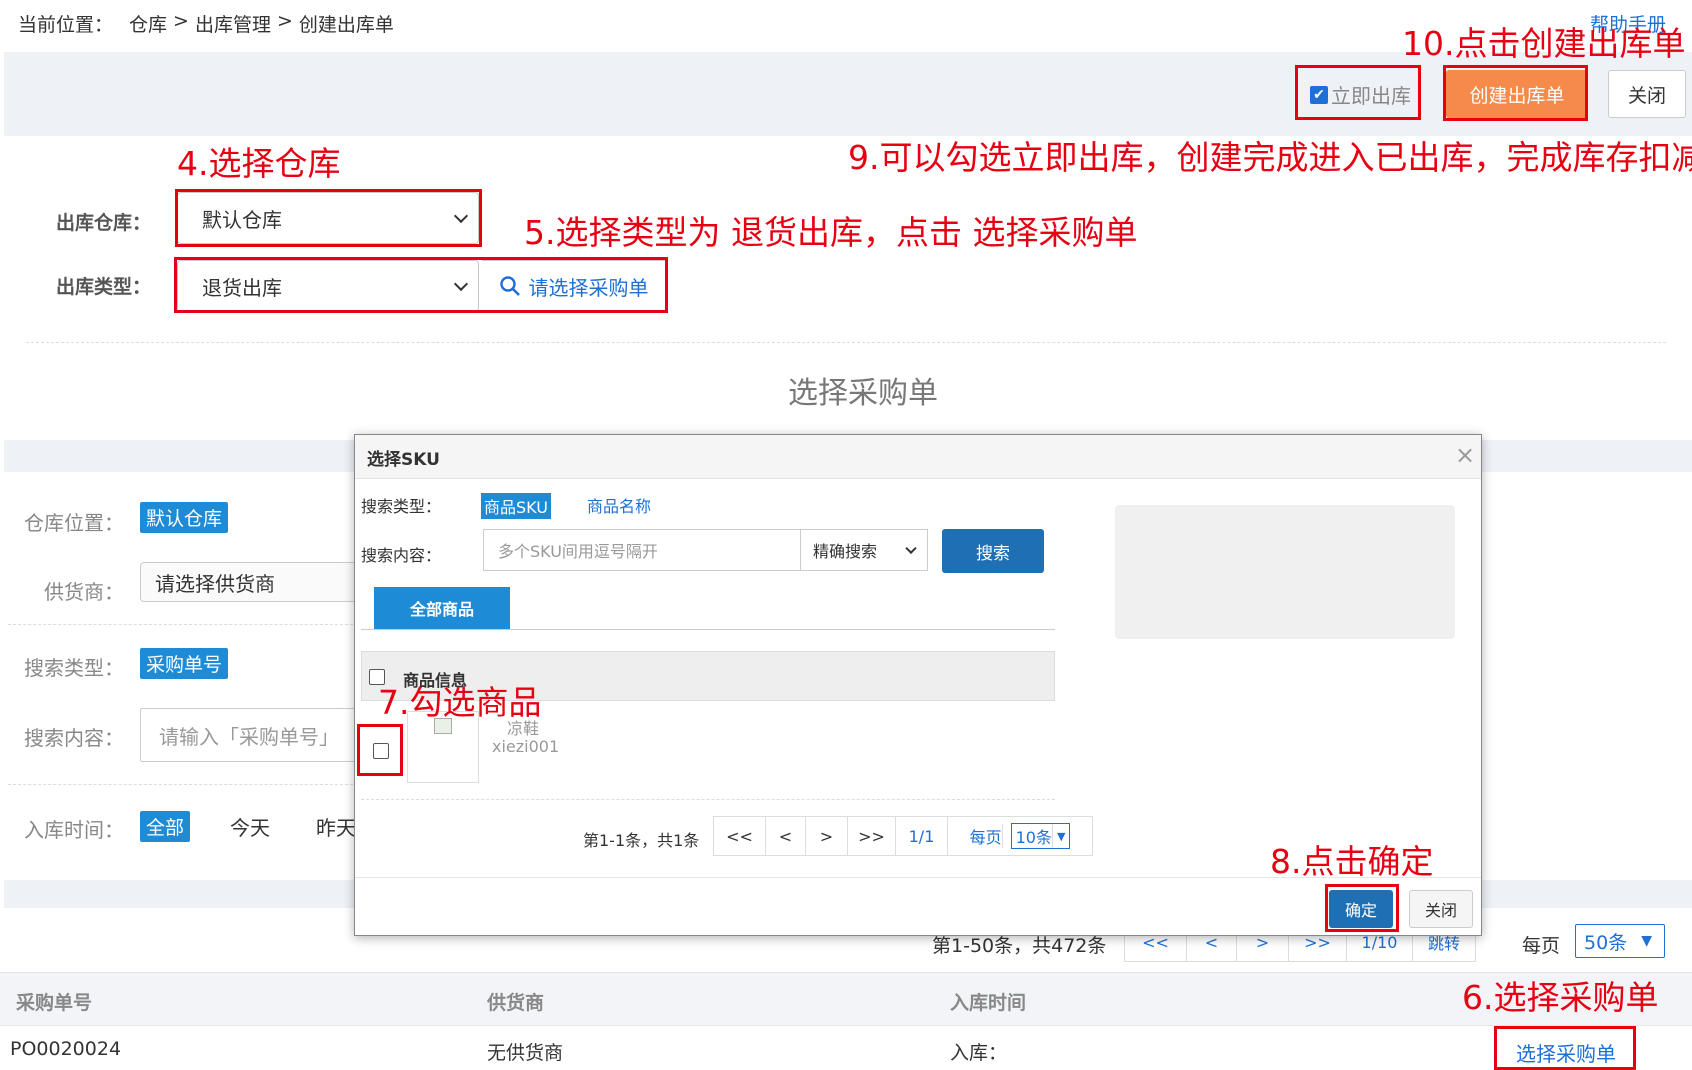 Image resolution: width=1692 pixels, height=1070 pixels. What do you see at coordinates (460, 702) in the screenshot?
I see `annotation-step-7: 7.勾选商品` at bounding box center [460, 702].